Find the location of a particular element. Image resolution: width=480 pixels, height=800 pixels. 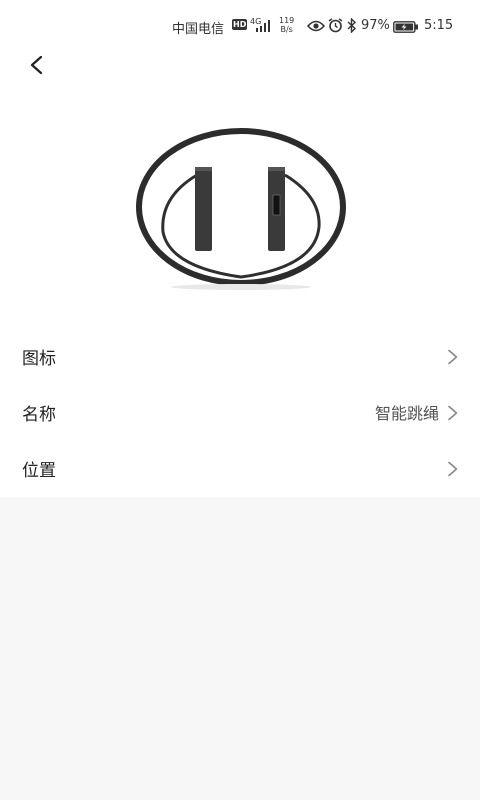

name-setting-value: 智能跳绳 is located at coordinates (406, 413).